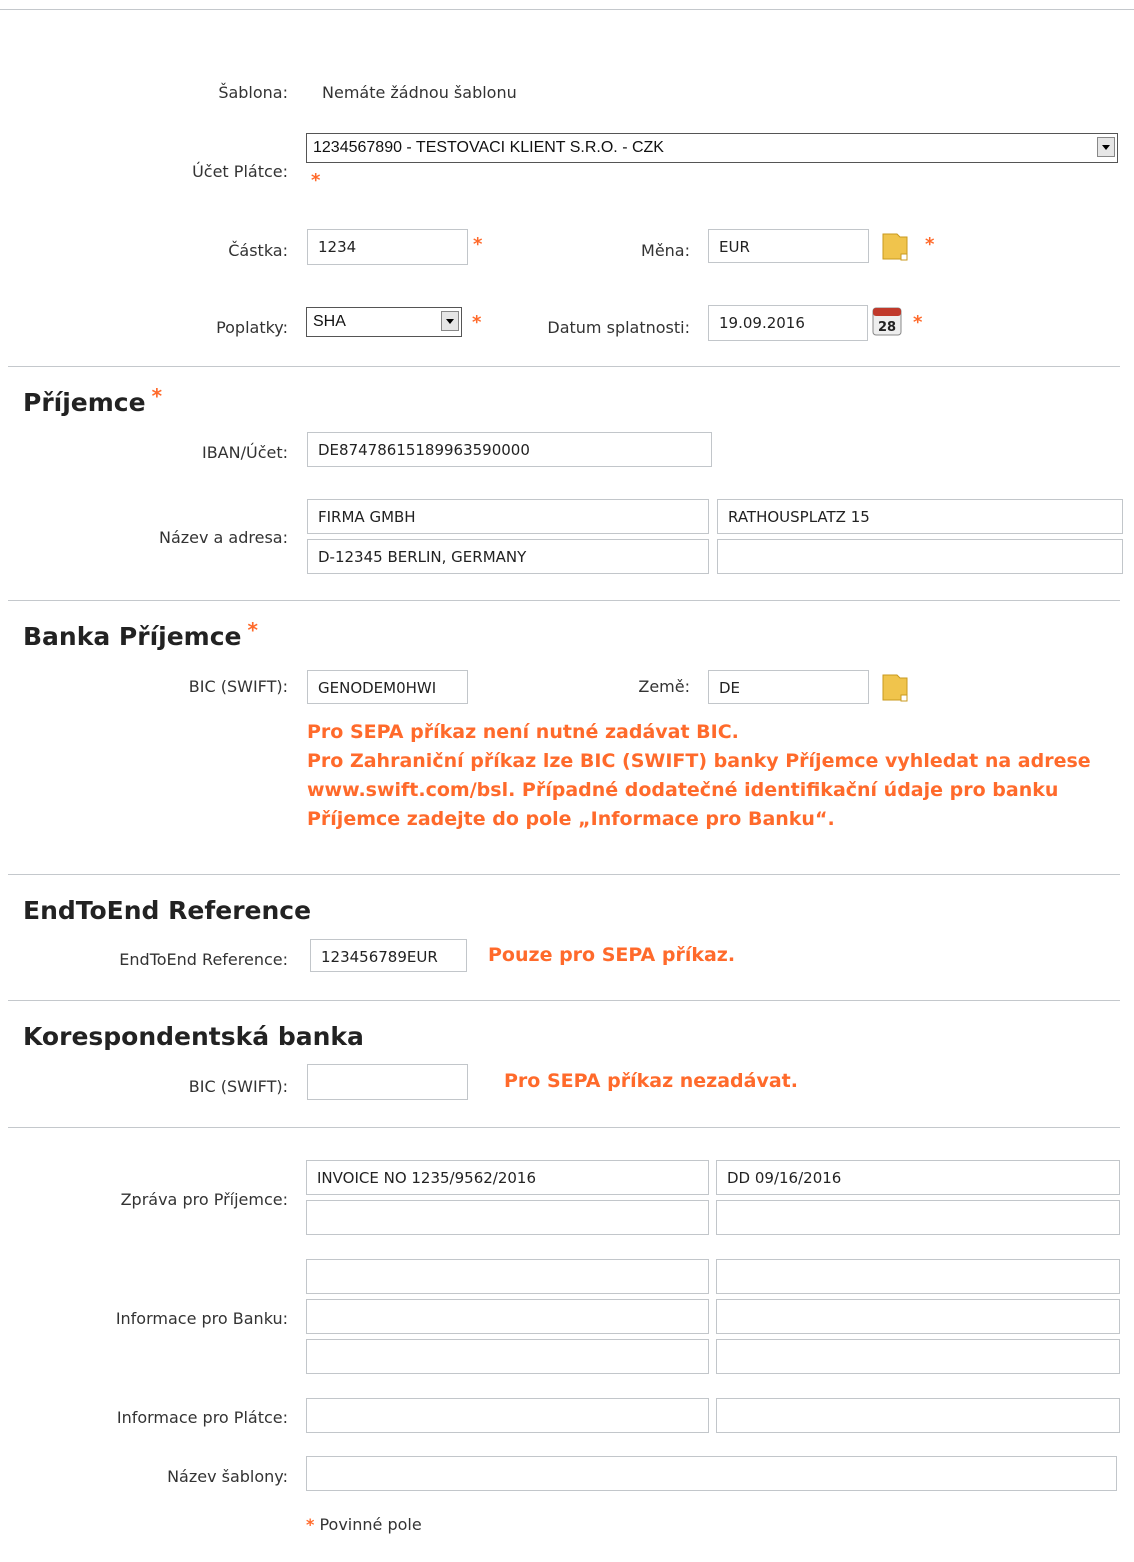  What do you see at coordinates (240, 171) in the screenshot?
I see `payer-account-label: Účet Plátce:` at bounding box center [240, 171].